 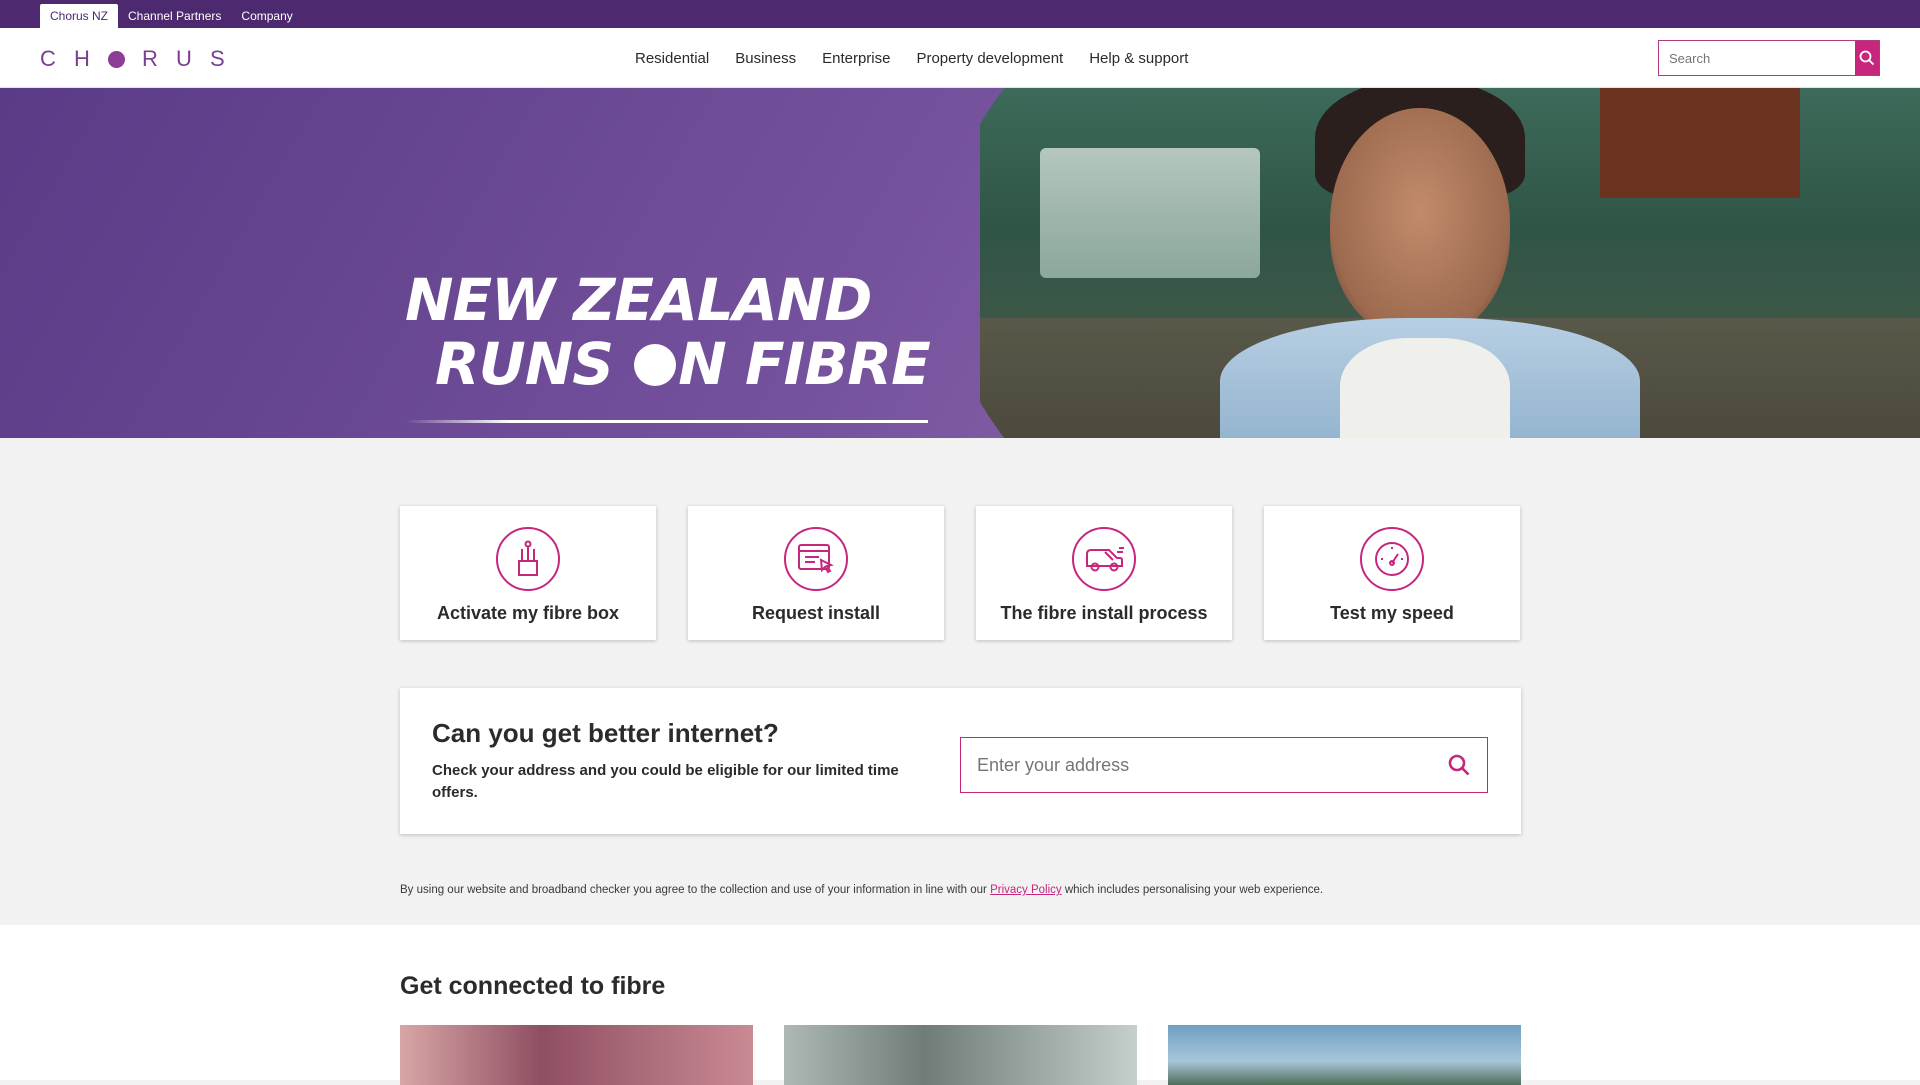 I want to click on quick-link-test-speed: Test my speed, so click(x=1392, y=573).